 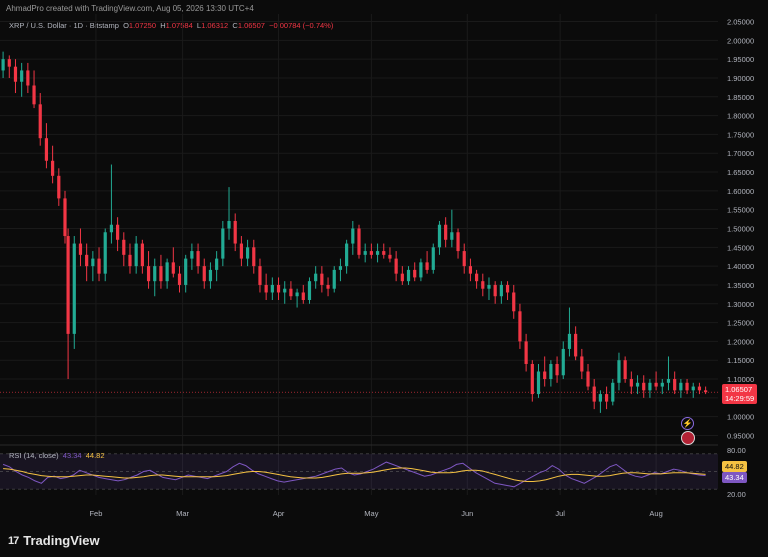 I want to click on rsi-value: 43.34, so click(x=72, y=455).